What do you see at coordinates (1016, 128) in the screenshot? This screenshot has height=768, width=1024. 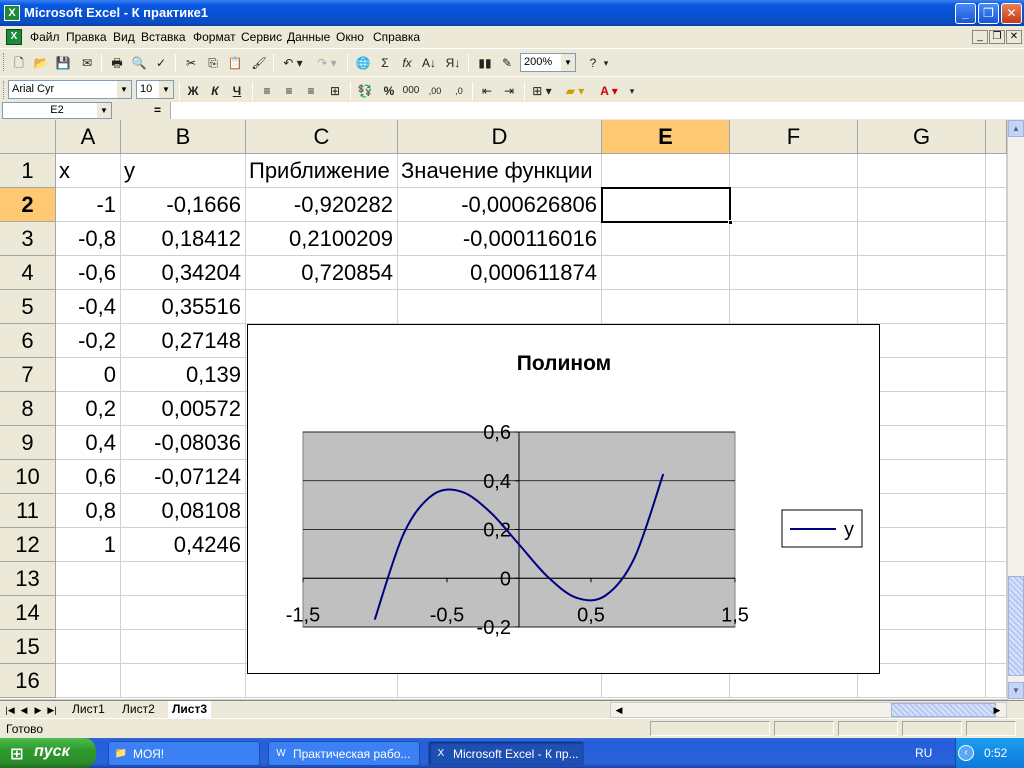 I see `scroll-up-icon: ▲` at bounding box center [1016, 128].